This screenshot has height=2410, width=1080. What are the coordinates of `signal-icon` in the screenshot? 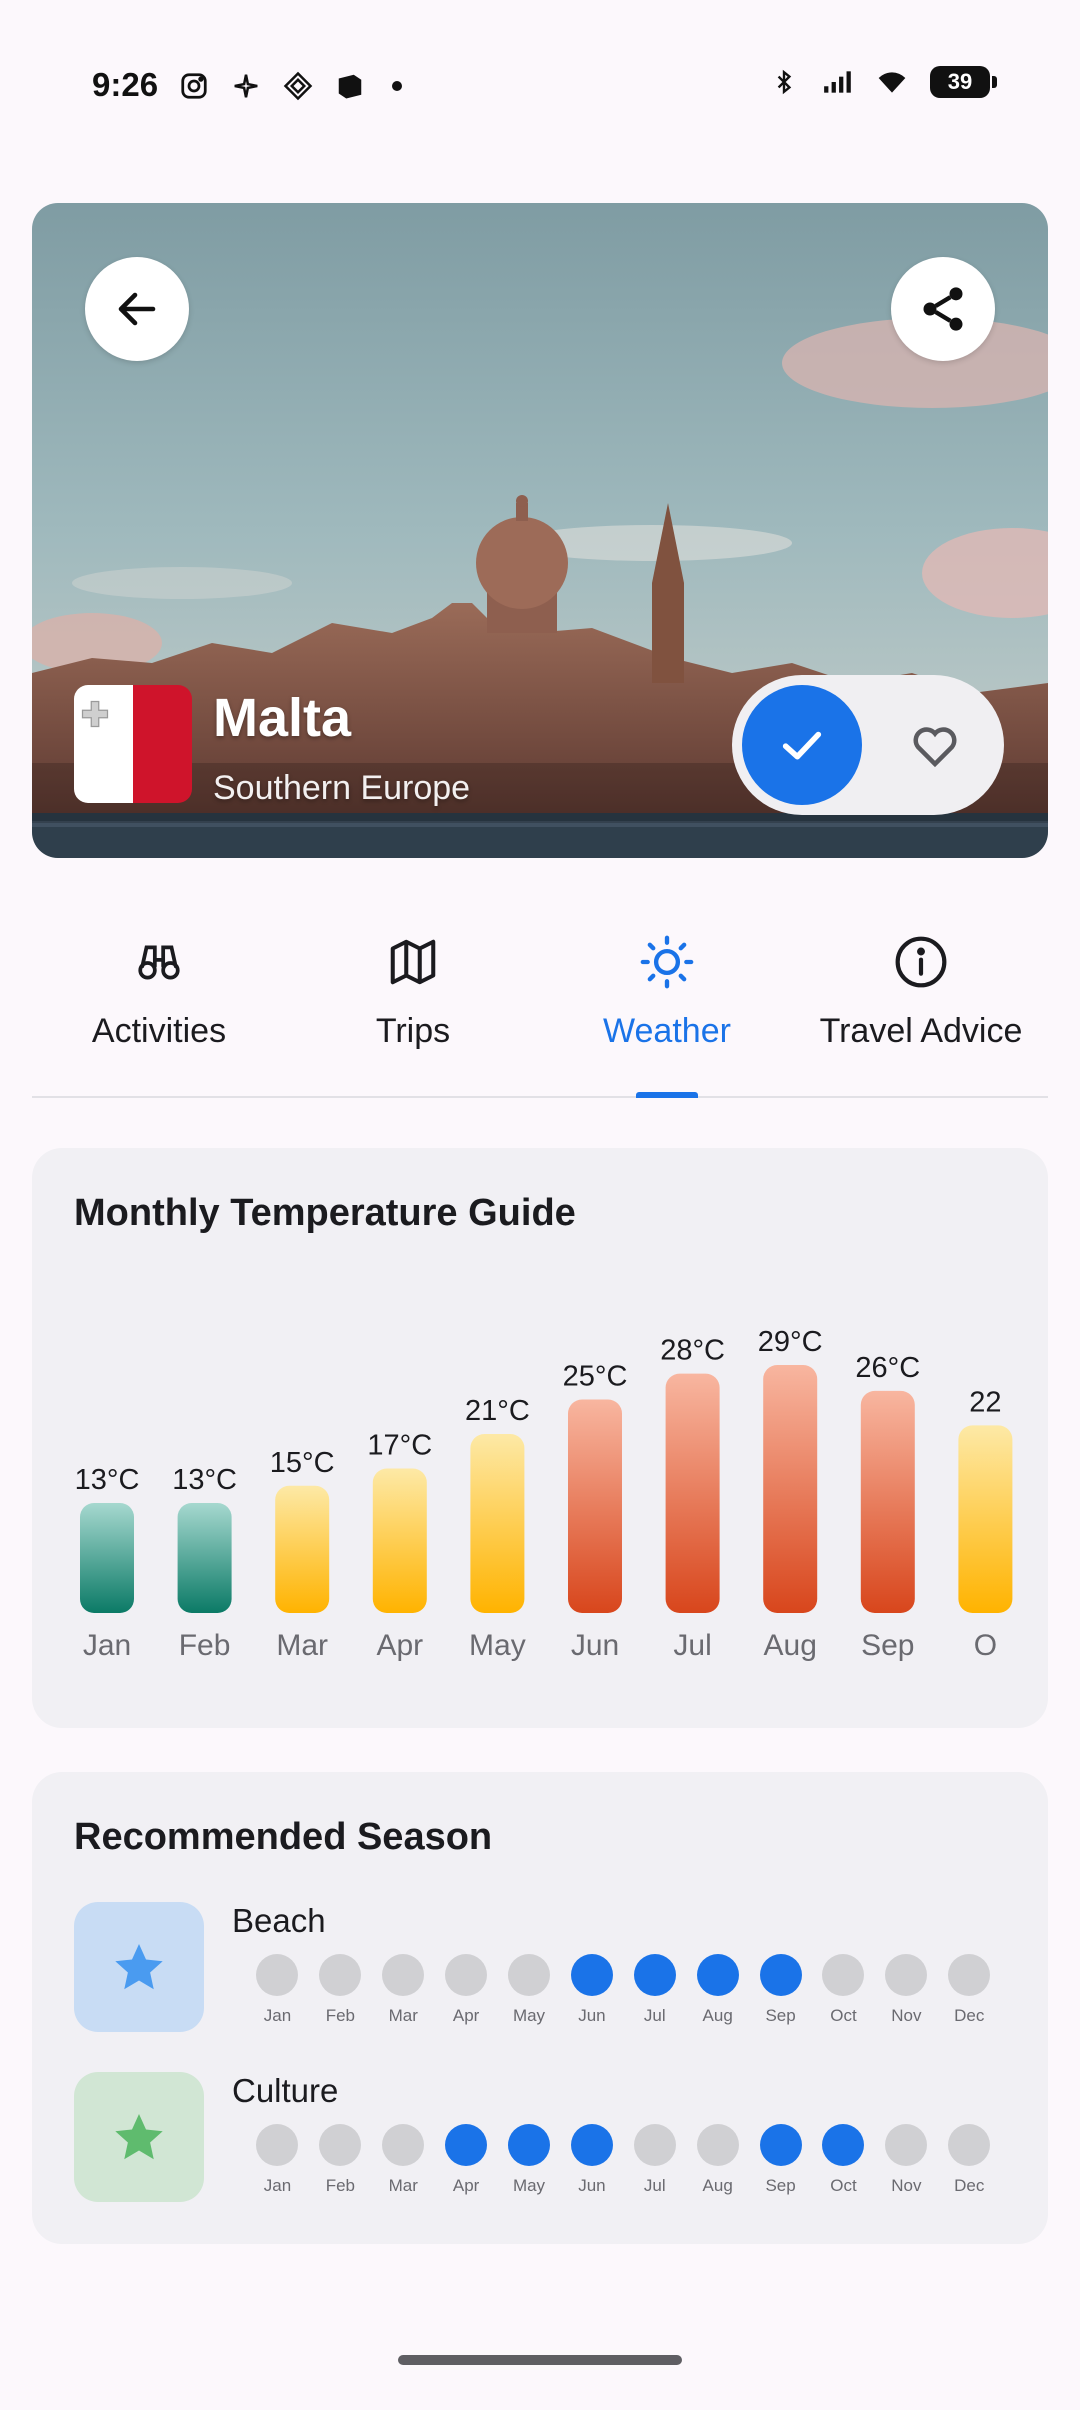 It's located at (838, 82).